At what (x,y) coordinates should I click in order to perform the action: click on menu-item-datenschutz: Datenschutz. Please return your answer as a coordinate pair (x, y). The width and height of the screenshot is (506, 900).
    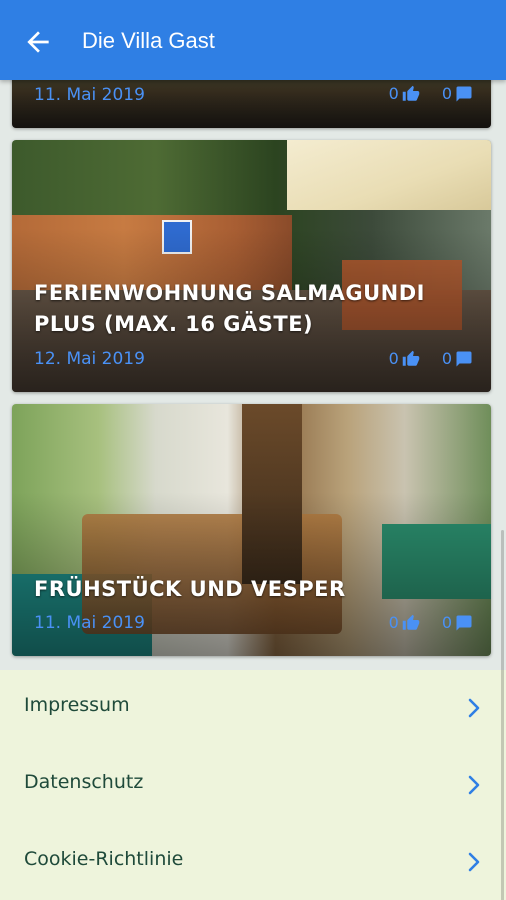
    Looking at the image, I should click on (253, 785).